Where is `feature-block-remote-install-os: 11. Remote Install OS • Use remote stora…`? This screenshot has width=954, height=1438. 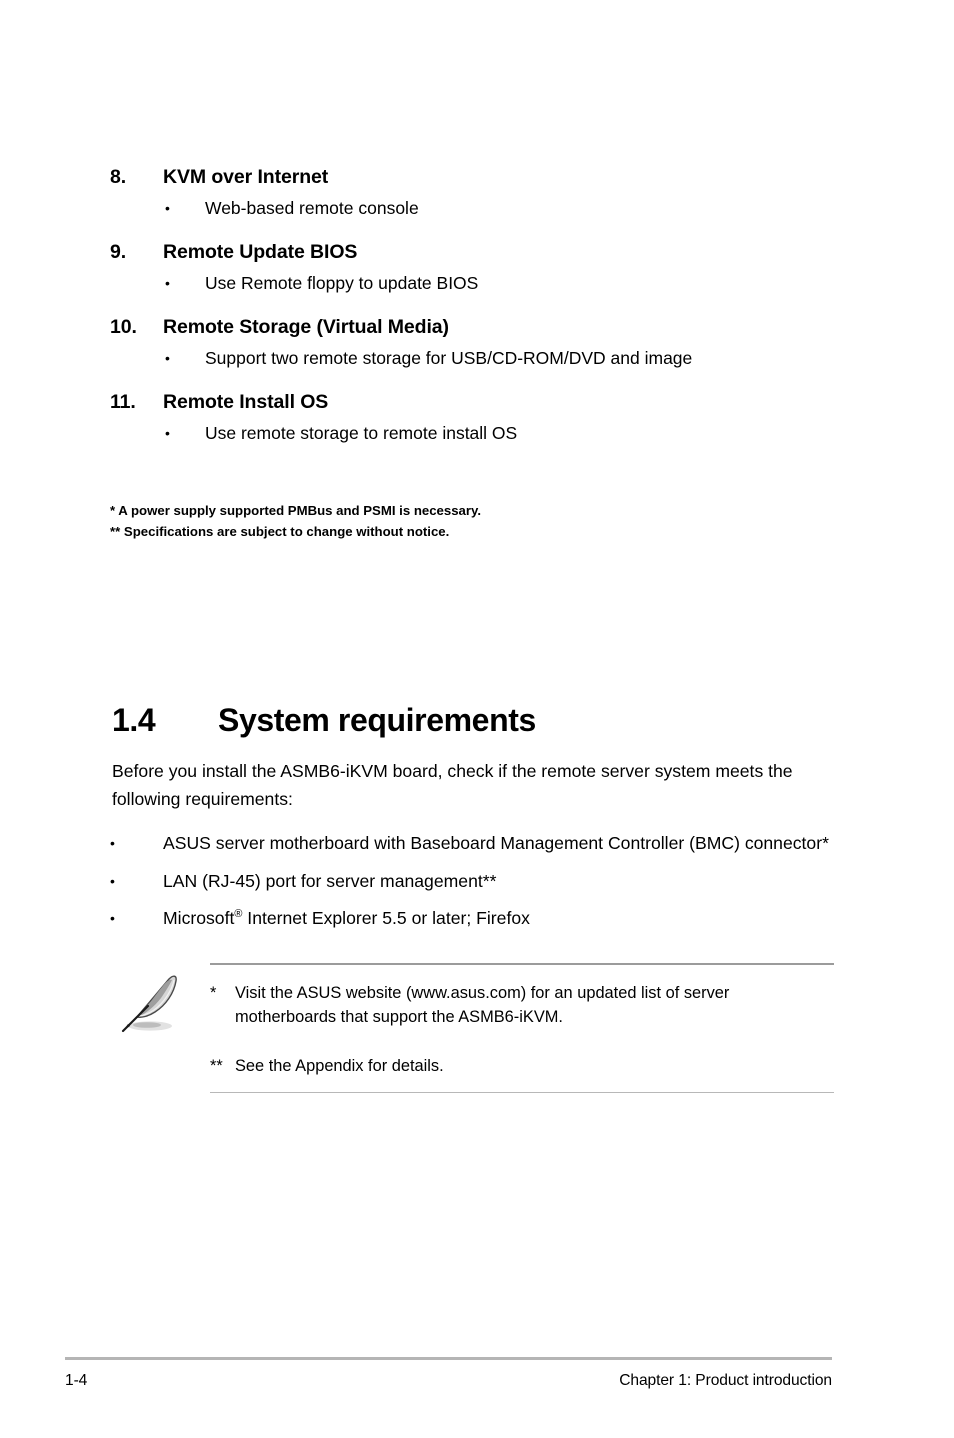 feature-block-remote-install-os: 11. Remote Install OS • Use remote stora… is located at coordinates (490, 418).